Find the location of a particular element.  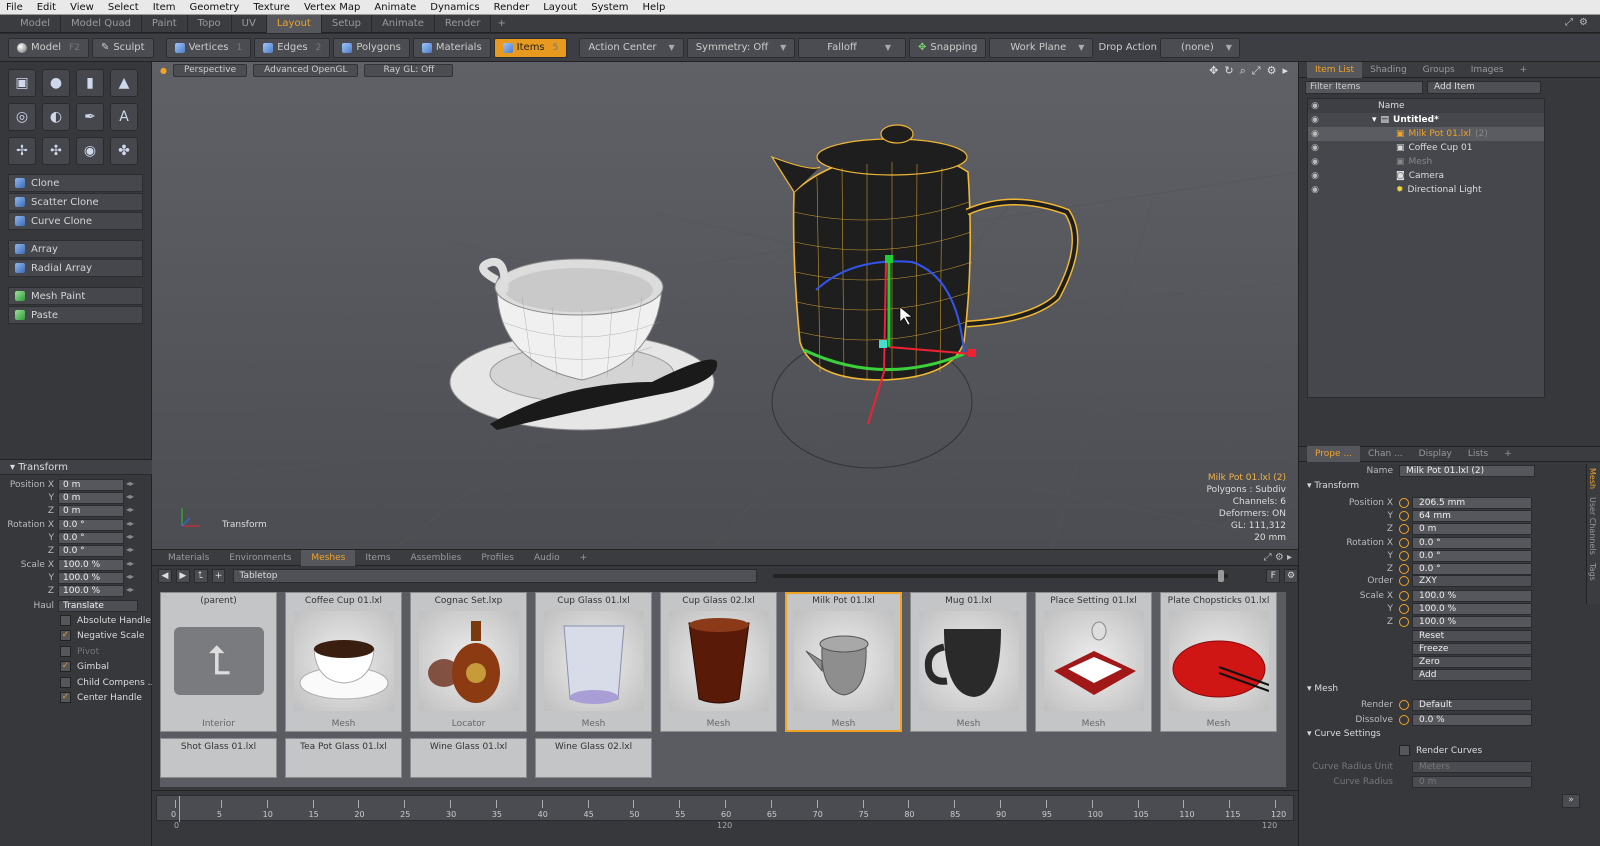

curve-settings-section: ▾ Curve Settings is located at coordinates (1344, 734).